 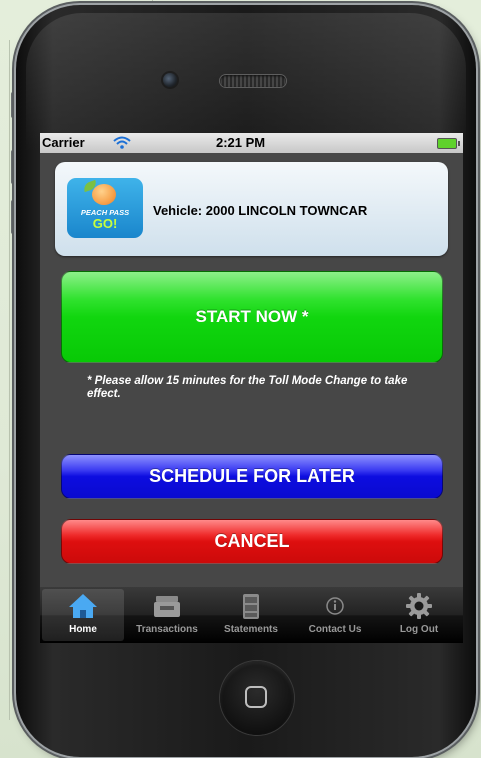 I want to click on tab-contact-us: Contact Us, so click(x=335, y=615).